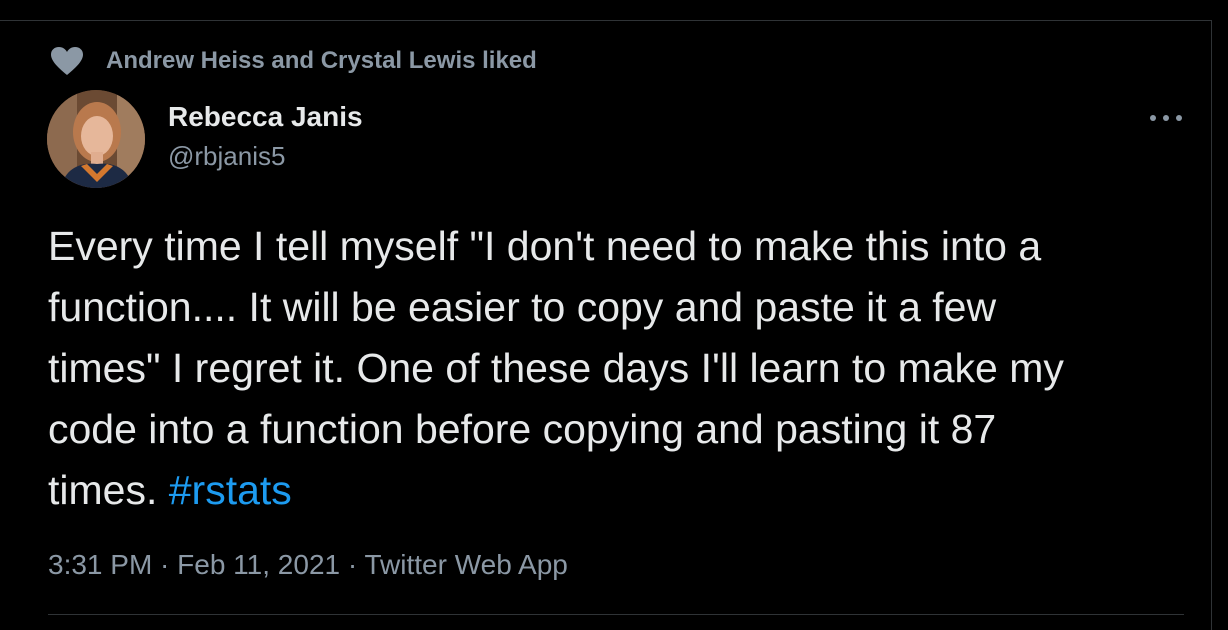 The image size is (1228, 630). What do you see at coordinates (226, 156) in the screenshot?
I see `author-handle: @rbjanis5` at bounding box center [226, 156].